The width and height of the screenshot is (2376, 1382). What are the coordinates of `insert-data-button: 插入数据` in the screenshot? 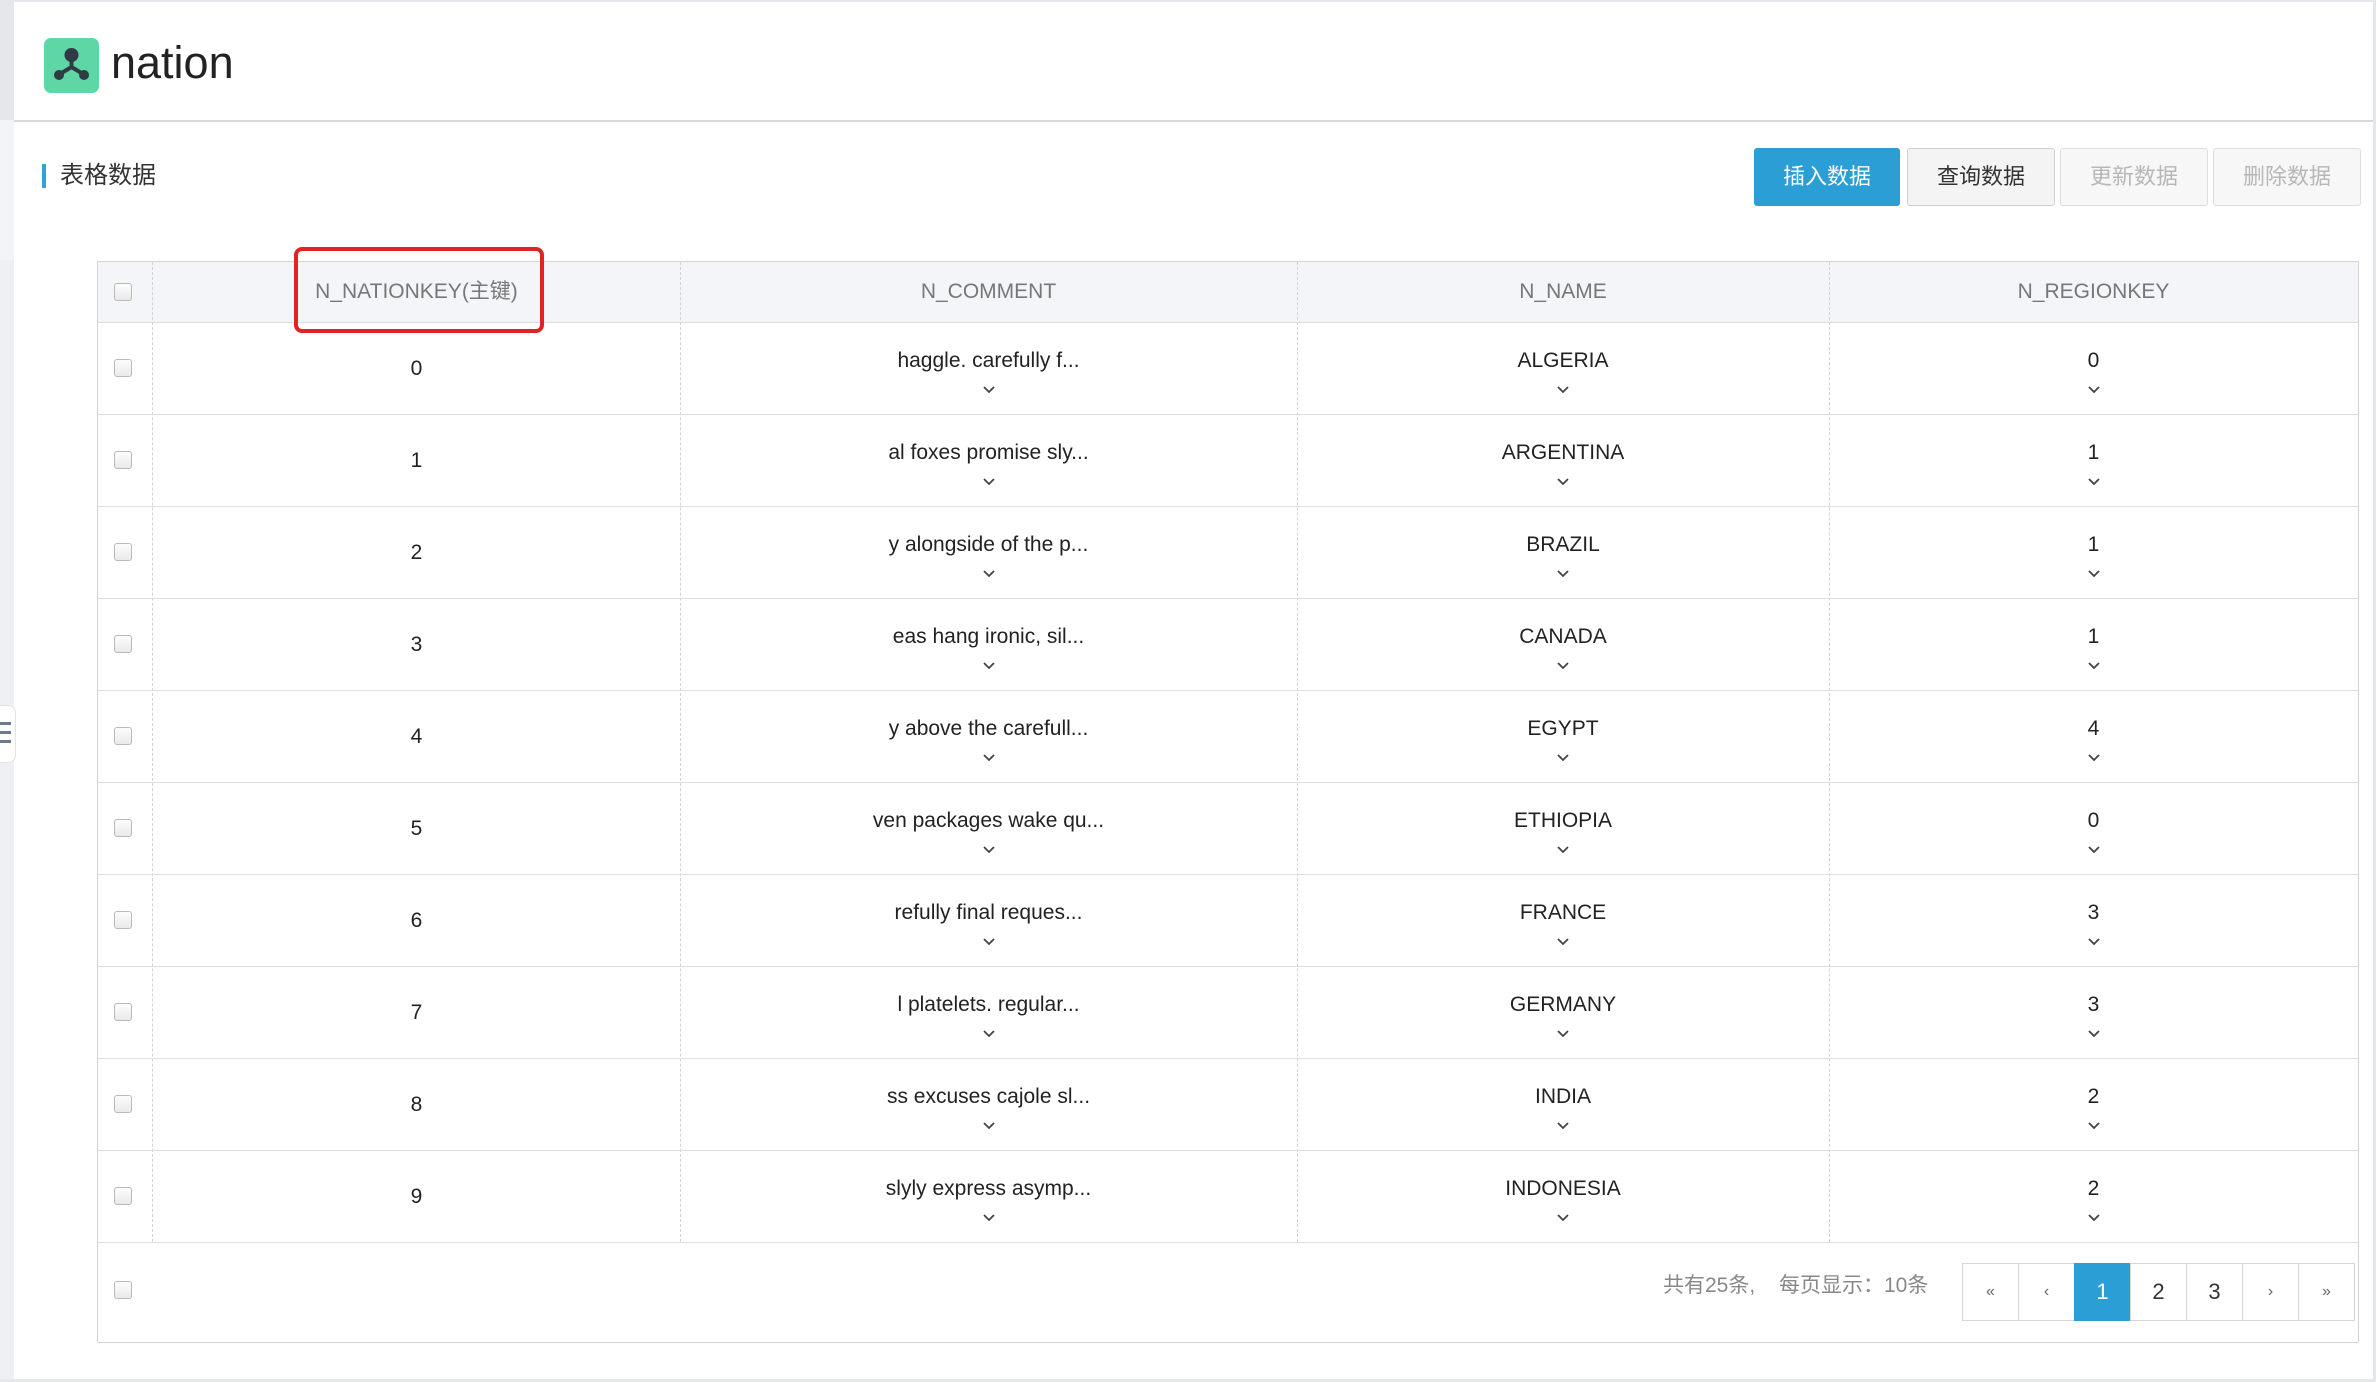 It's located at (1827, 177).